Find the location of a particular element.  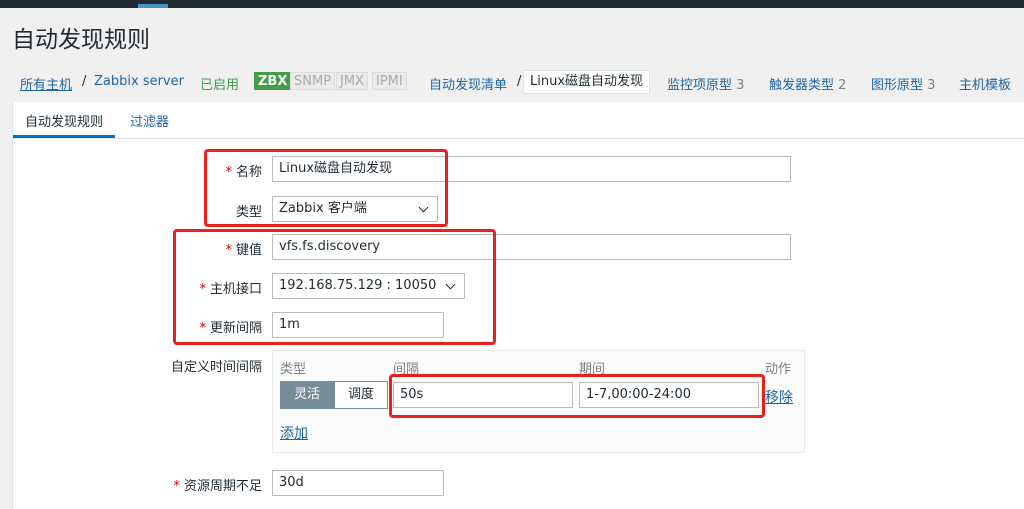

scheduling-toggle: 调度 is located at coordinates (361, 395).